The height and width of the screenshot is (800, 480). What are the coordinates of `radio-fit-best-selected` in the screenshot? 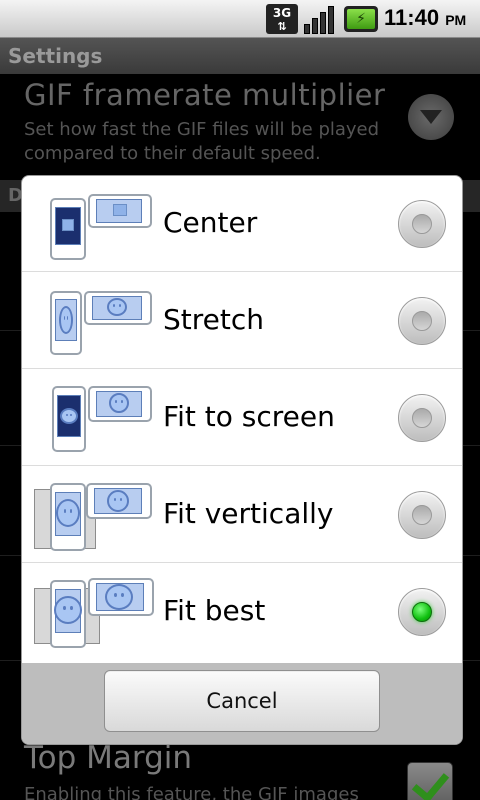 It's located at (422, 612).